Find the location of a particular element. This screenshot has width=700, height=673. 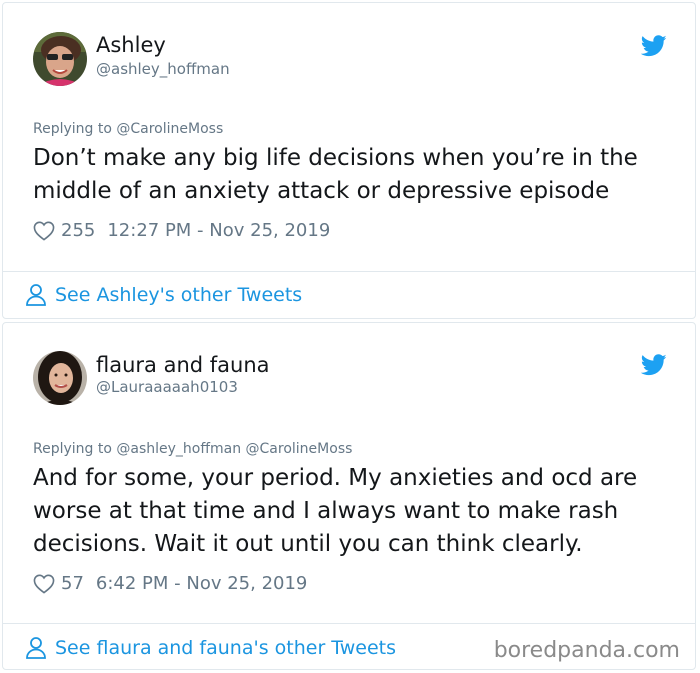

timestamp: 6:42 PM - Nov 25, 2019 is located at coordinates (201, 583).